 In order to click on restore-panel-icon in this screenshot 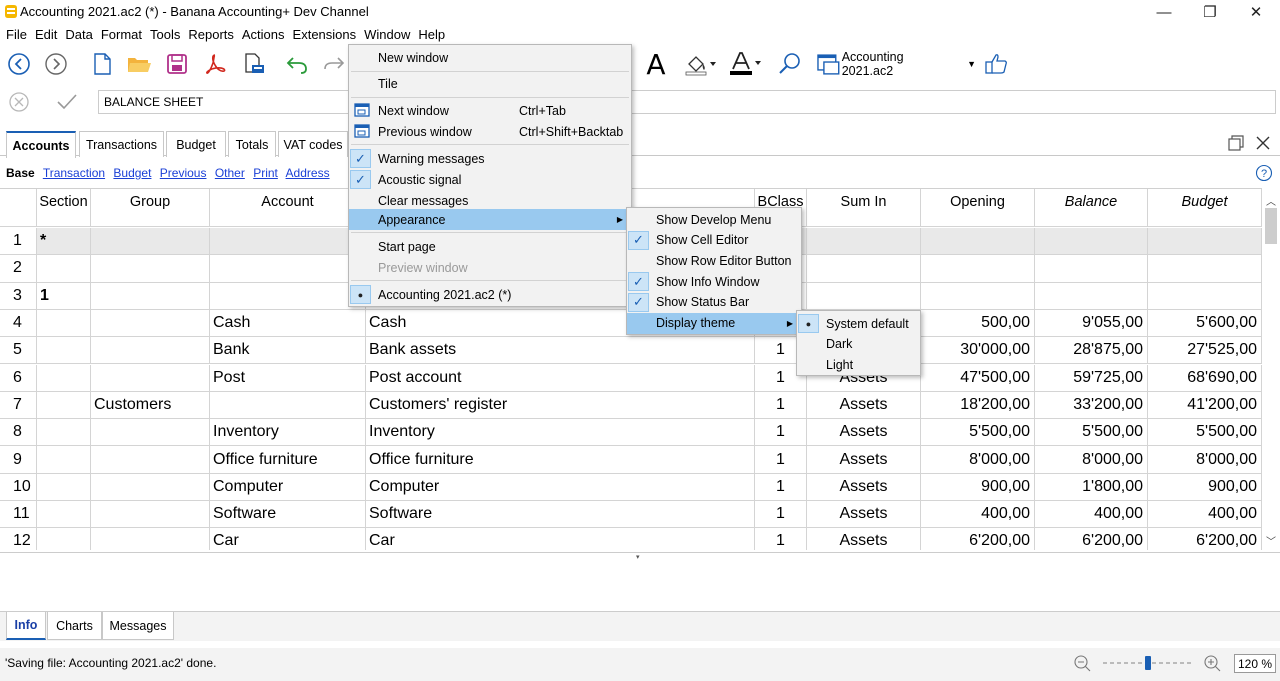, I will do `click(1236, 143)`.